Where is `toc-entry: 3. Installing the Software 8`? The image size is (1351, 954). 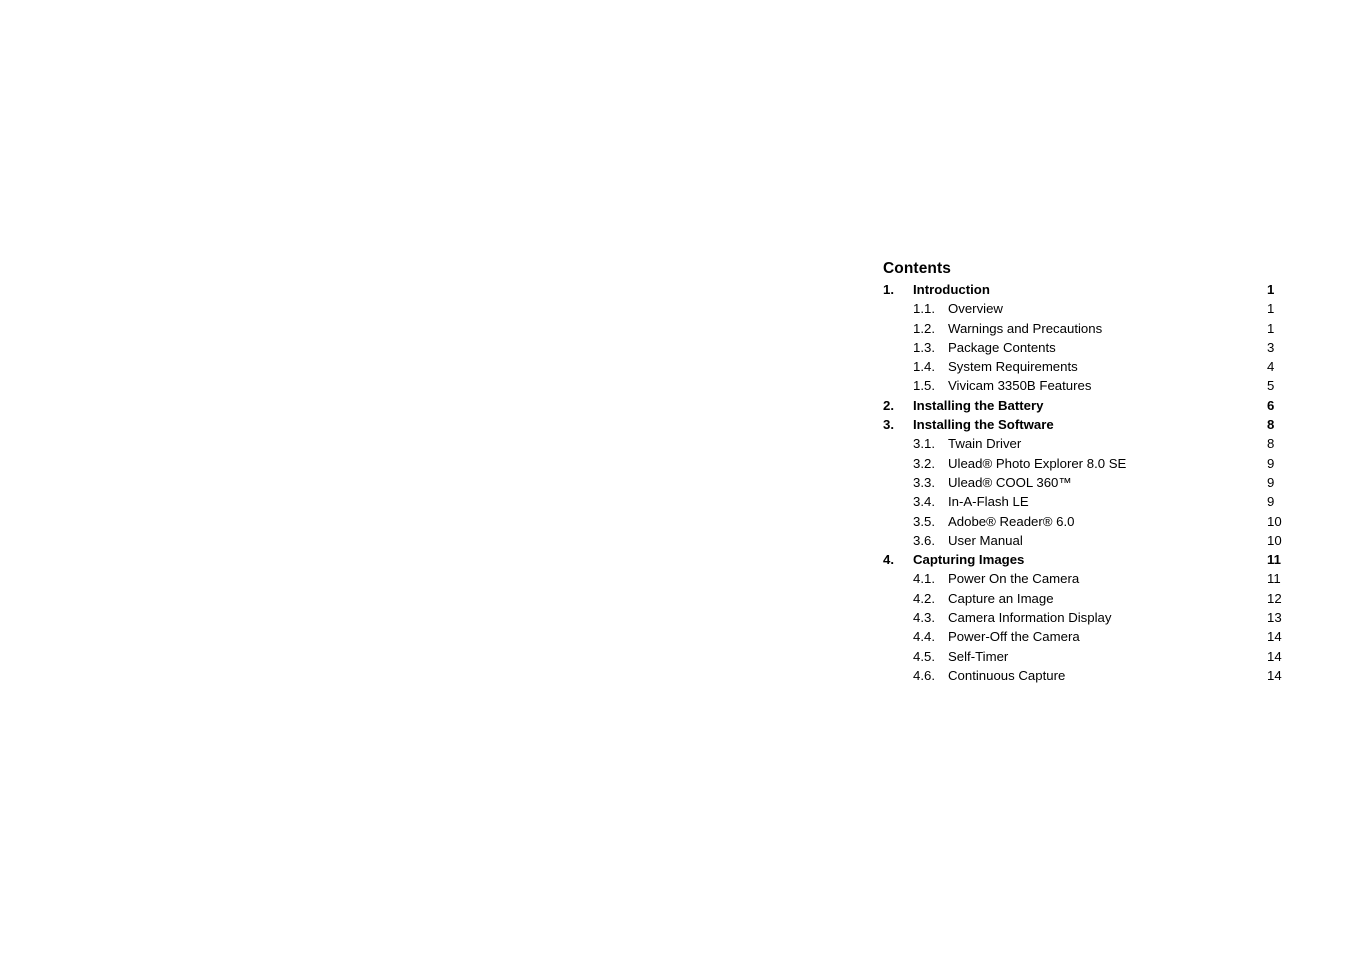
toc-entry: 3. Installing the Software 8 is located at coordinates (1088, 424).